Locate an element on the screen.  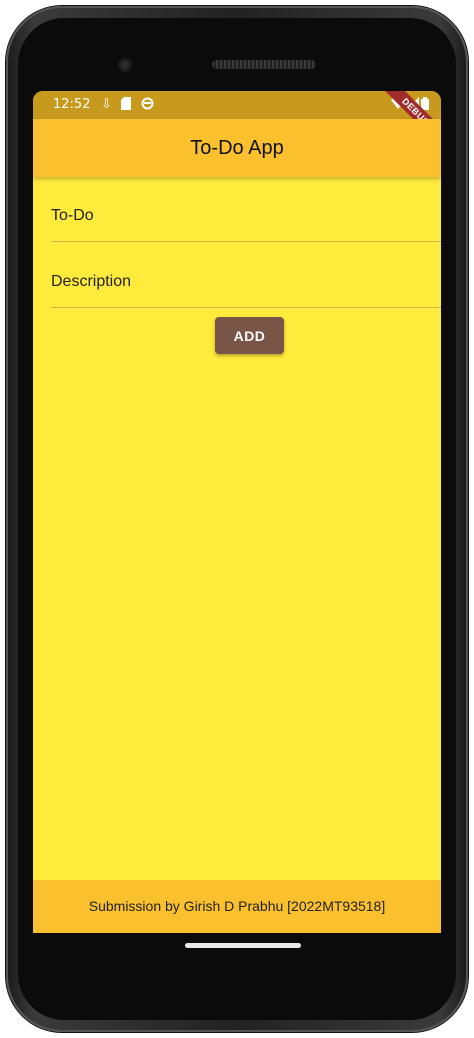
page-title: To-Do App is located at coordinates (237, 148).